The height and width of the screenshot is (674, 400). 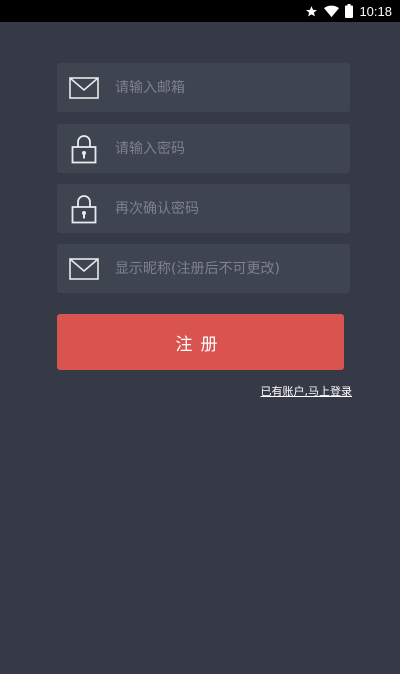 What do you see at coordinates (225, 87) in the screenshot?
I see `email-input` at bounding box center [225, 87].